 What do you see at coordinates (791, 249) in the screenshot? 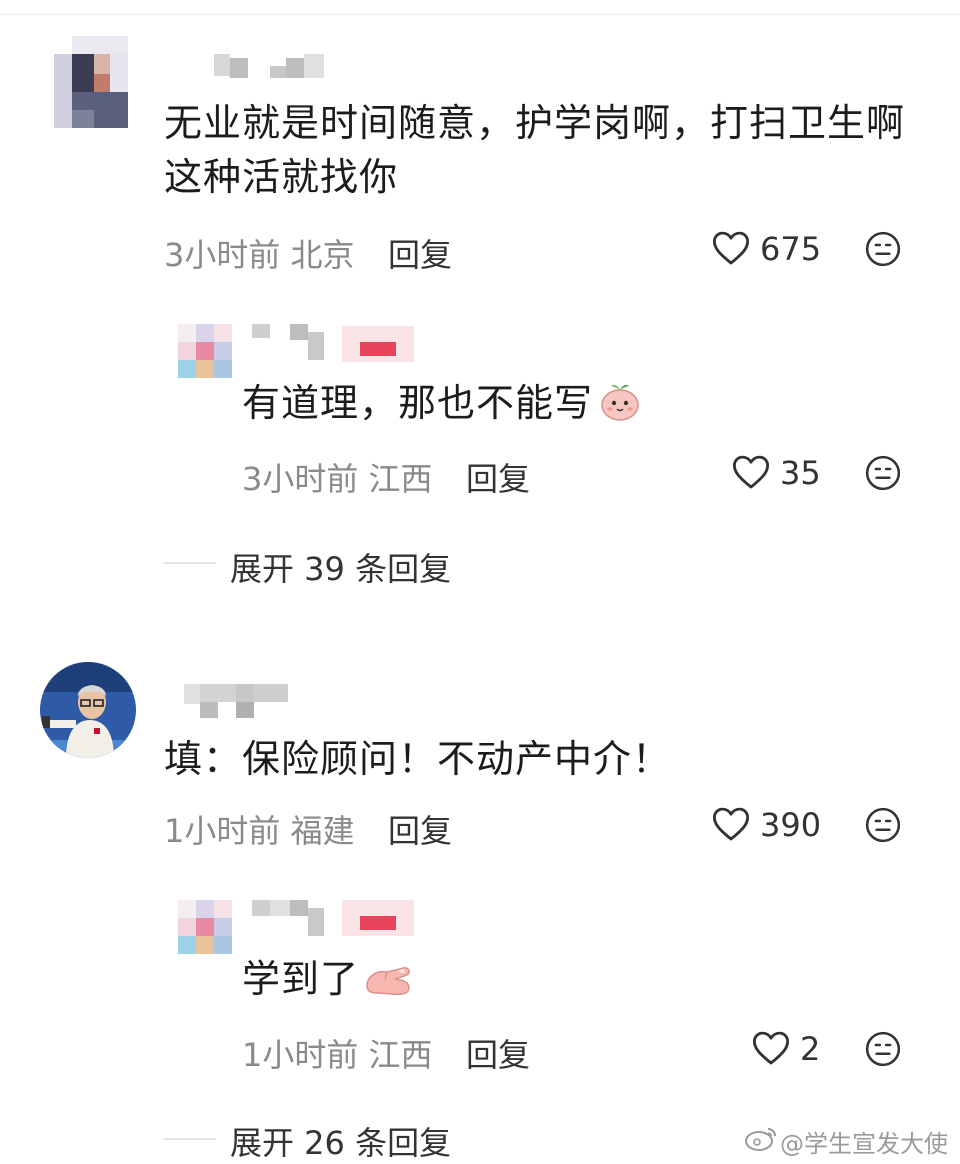
I see `like-count: 675` at bounding box center [791, 249].